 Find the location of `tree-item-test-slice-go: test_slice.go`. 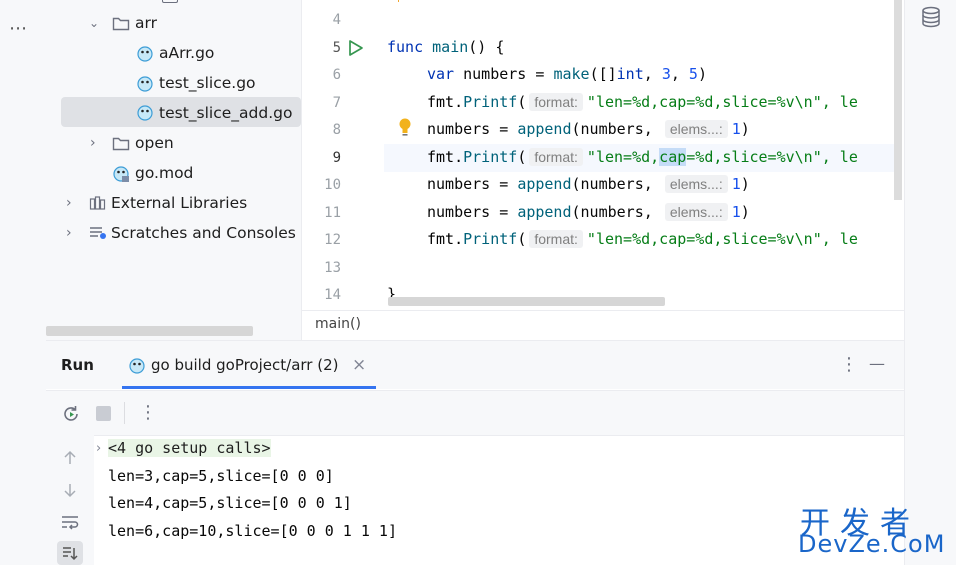

tree-item-test-slice-go: test_slice.go is located at coordinates (173, 83).